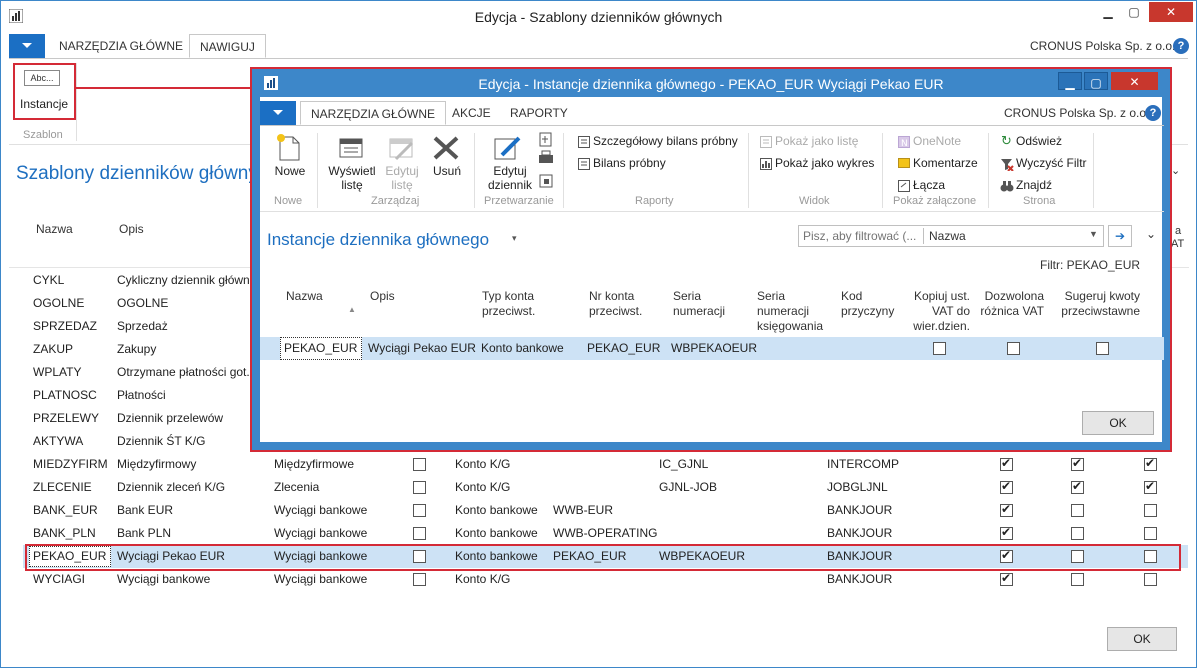  I want to click on col-header-seria-ksiegowania: Seria numeracji księgowania, so click(793, 311).